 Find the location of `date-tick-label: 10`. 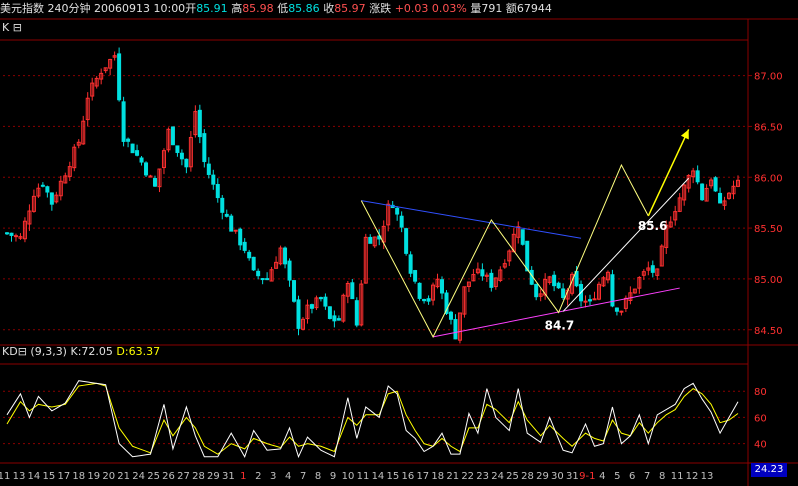

date-tick-label: 10 is located at coordinates (348, 476).